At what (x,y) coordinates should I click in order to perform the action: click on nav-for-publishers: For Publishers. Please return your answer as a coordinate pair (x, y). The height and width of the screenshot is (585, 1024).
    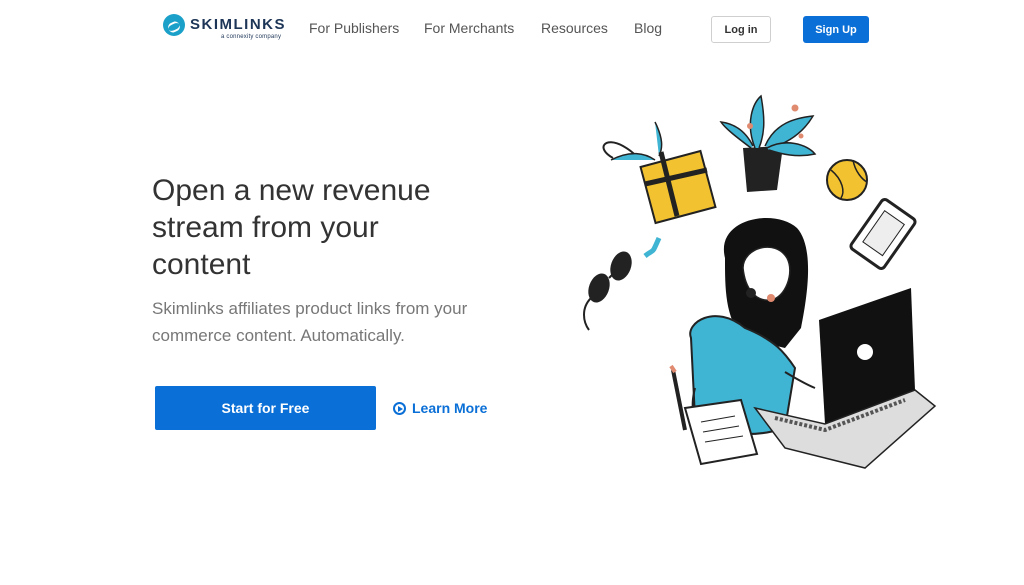
    Looking at the image, I should click on (354, 28).